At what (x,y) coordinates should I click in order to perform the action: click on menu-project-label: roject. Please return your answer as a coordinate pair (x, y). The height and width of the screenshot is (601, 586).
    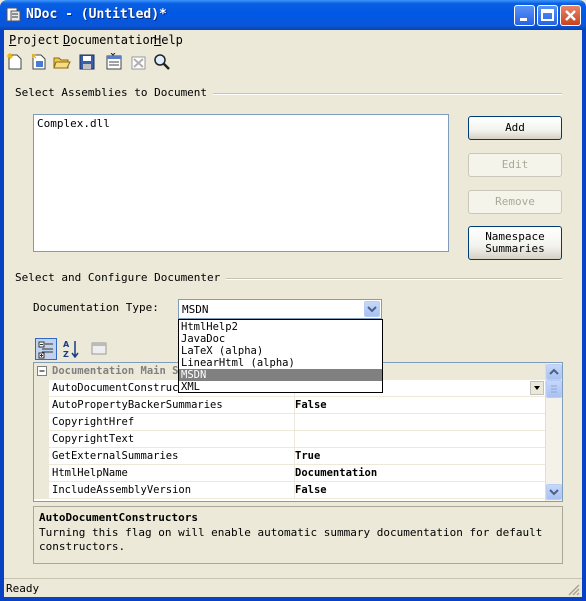
    Looking at the image, I should click on (38, 40).